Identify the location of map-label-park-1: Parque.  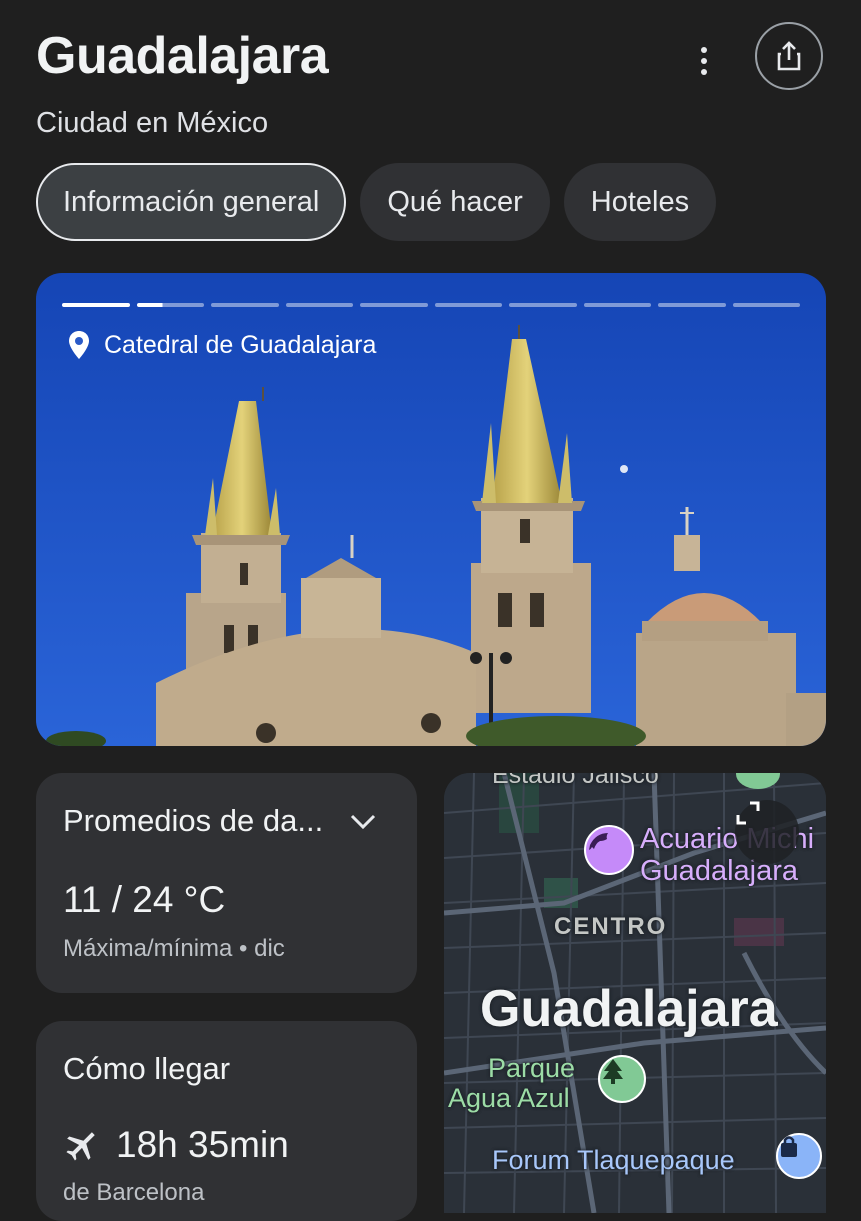
(532, 1068).